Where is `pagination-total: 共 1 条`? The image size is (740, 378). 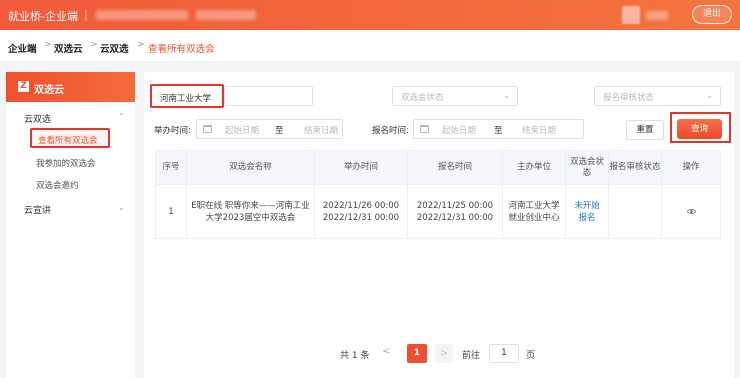
pagination-total: 共 1 条 is located at coordinates (355, 356).